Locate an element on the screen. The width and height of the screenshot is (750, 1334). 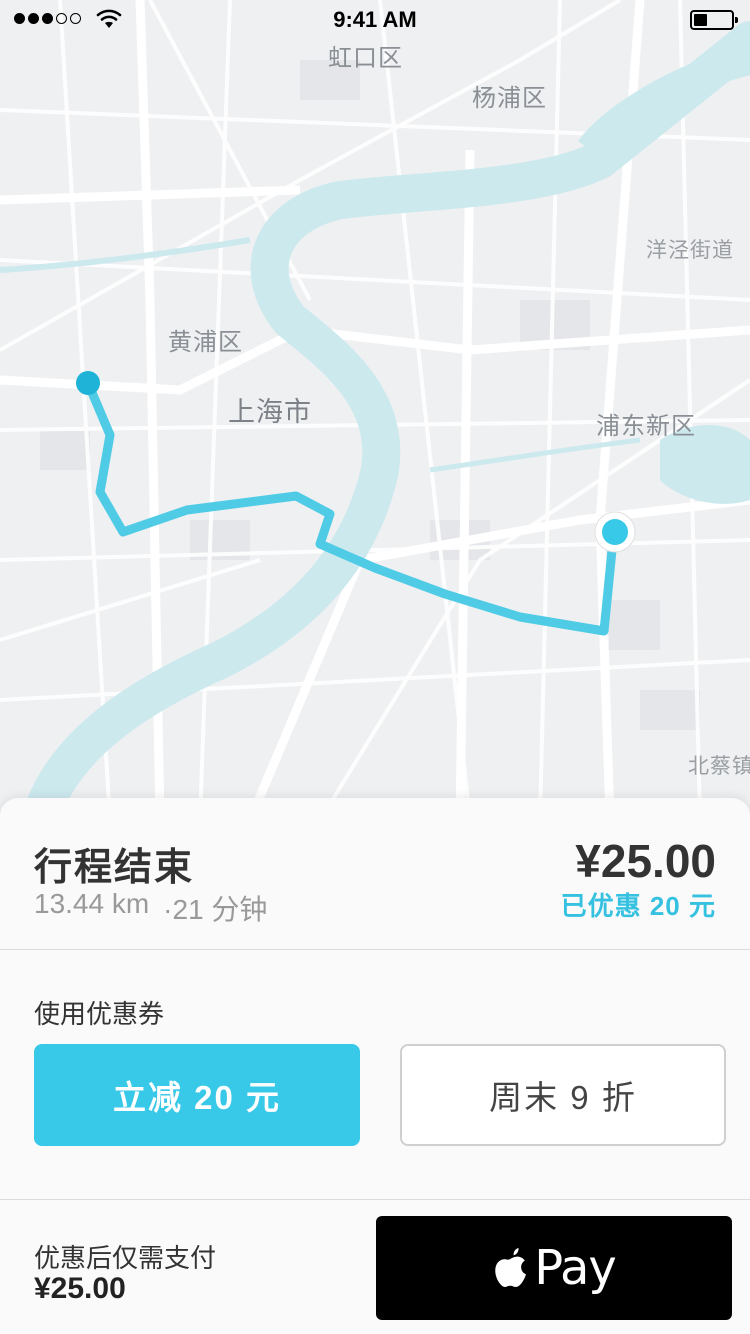
trip-meta: 13.44 km ·21 分钟 is located at coordinates (150, 908).